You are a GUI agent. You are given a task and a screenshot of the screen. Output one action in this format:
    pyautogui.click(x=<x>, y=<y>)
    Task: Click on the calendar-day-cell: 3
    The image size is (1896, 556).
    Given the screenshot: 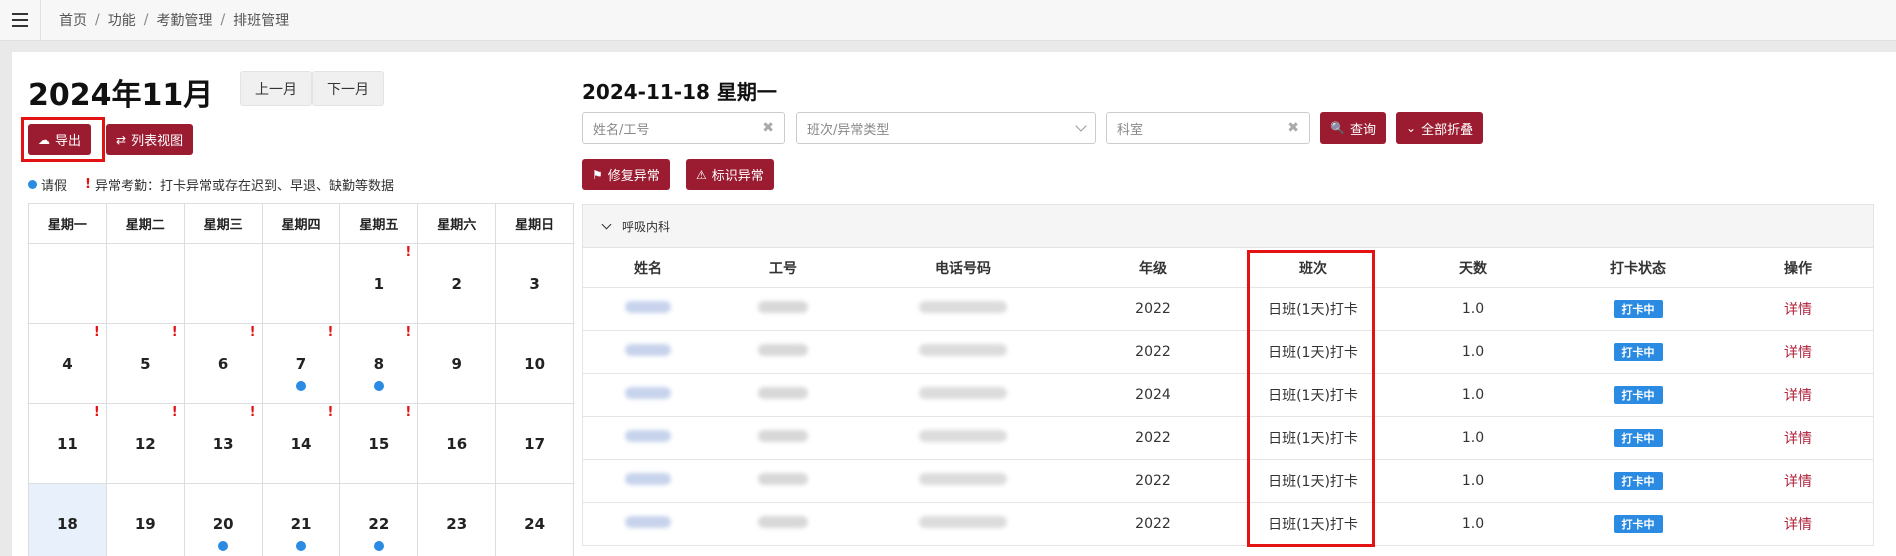 What is the action you would take?
    pyautogui.click(x=535, y=284)
    